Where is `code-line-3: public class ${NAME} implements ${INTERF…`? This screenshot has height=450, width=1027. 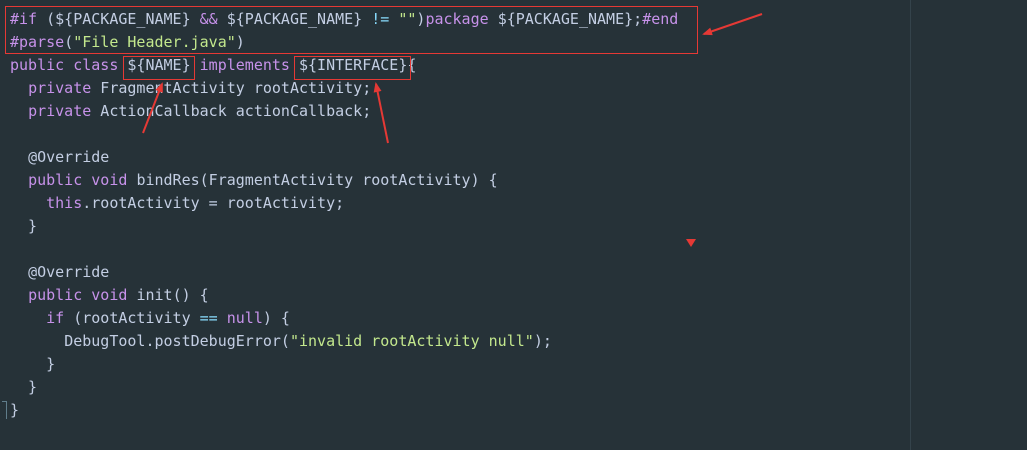 code-line-3: public class ${NAME} implements ${INTERF… is located at coordinates (213, 65).